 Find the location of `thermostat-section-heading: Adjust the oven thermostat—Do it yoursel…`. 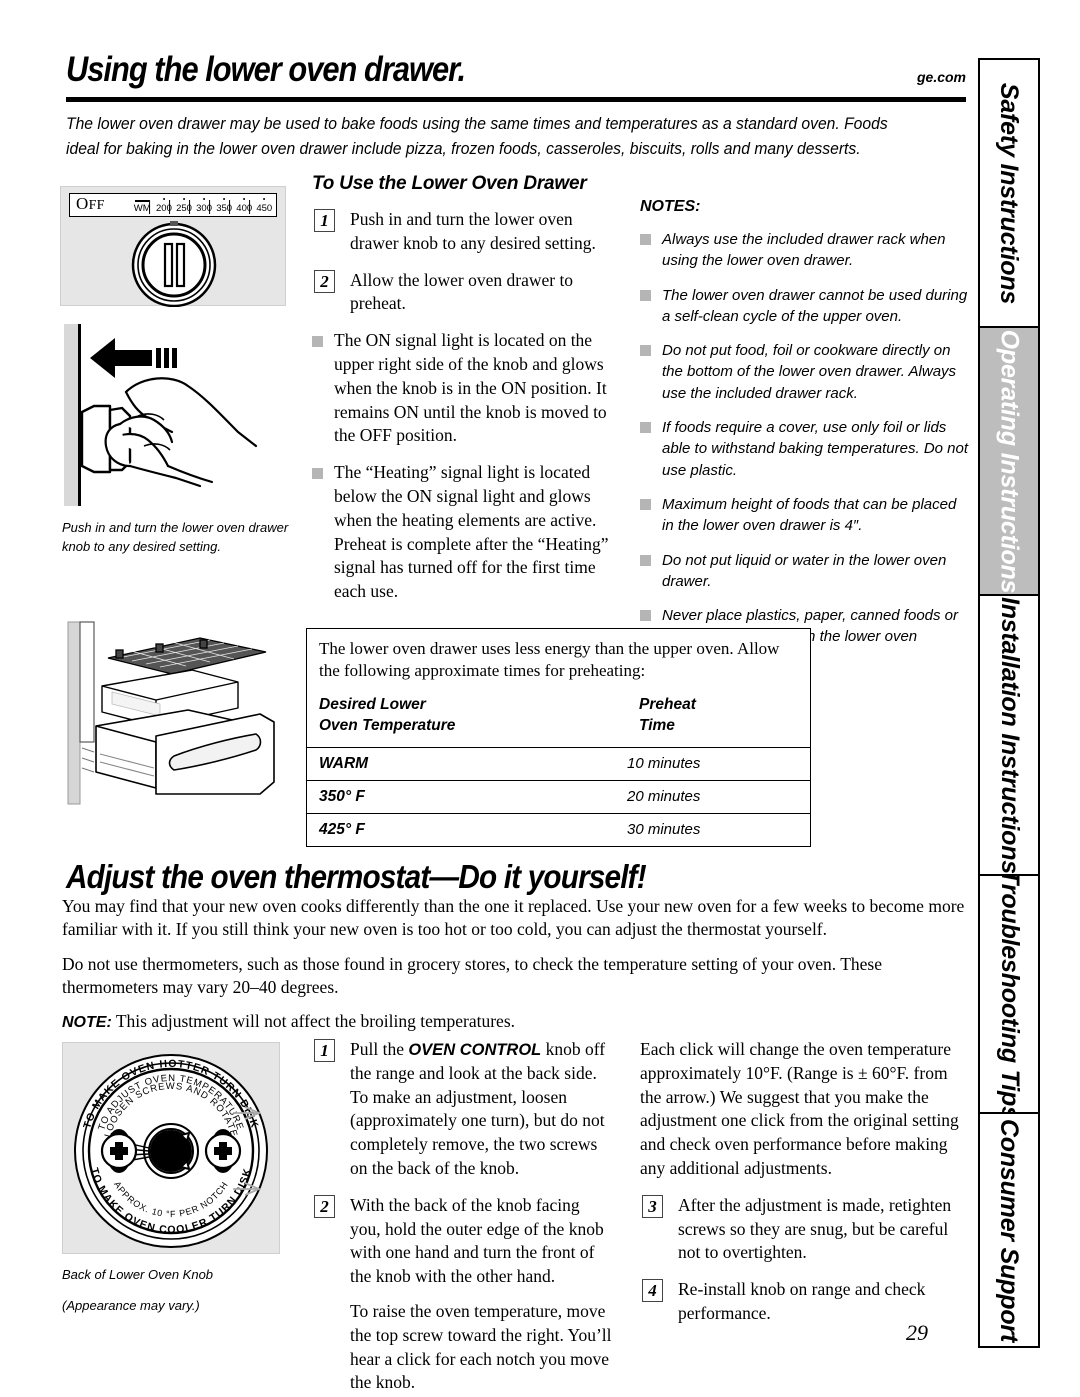

thermostat-section-heading: Adjust the oven thermostat—Do it yoursel… is located at coordinates (356, 876).